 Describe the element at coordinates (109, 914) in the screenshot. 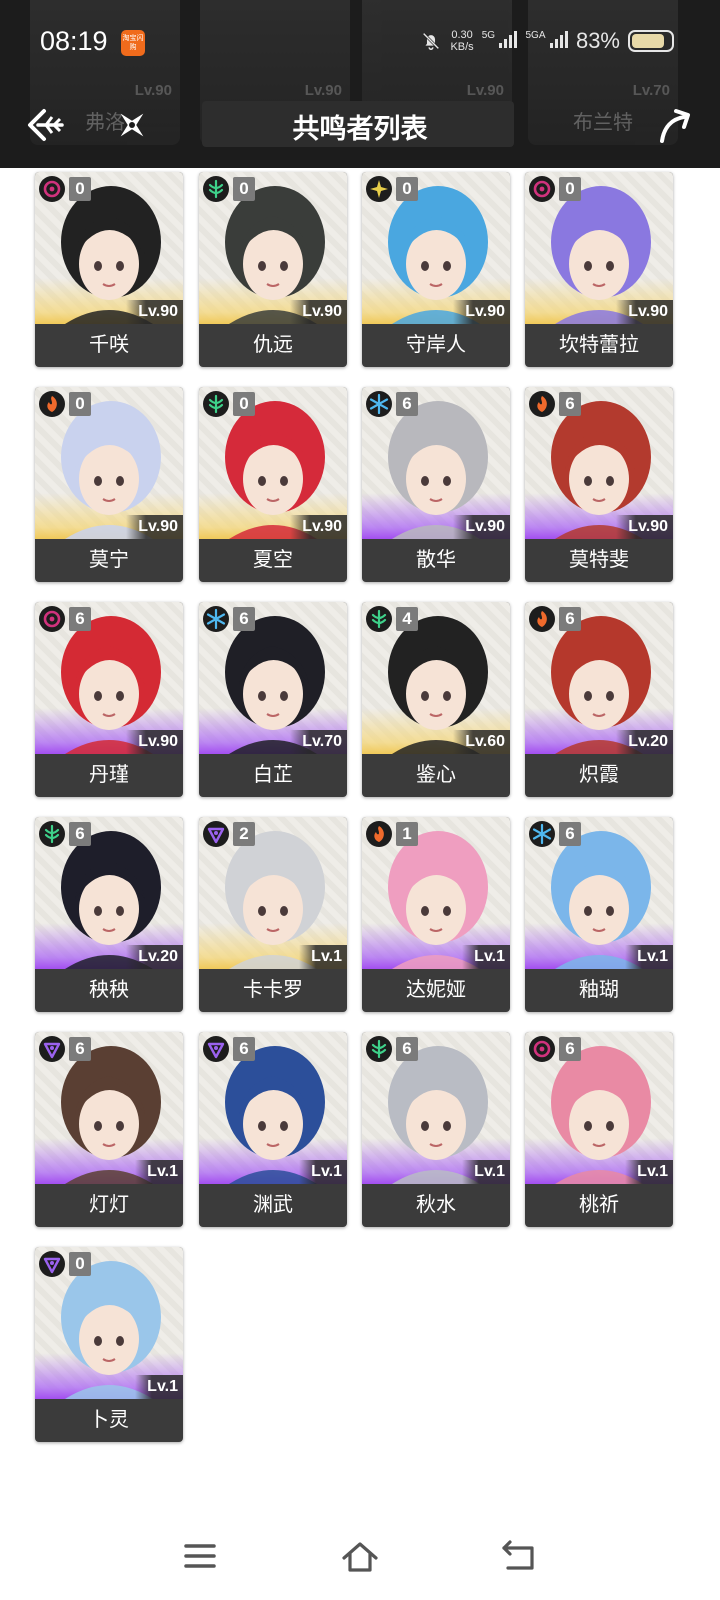

I see `resonator-card: 6 Lv.20 秧秧` at that location.